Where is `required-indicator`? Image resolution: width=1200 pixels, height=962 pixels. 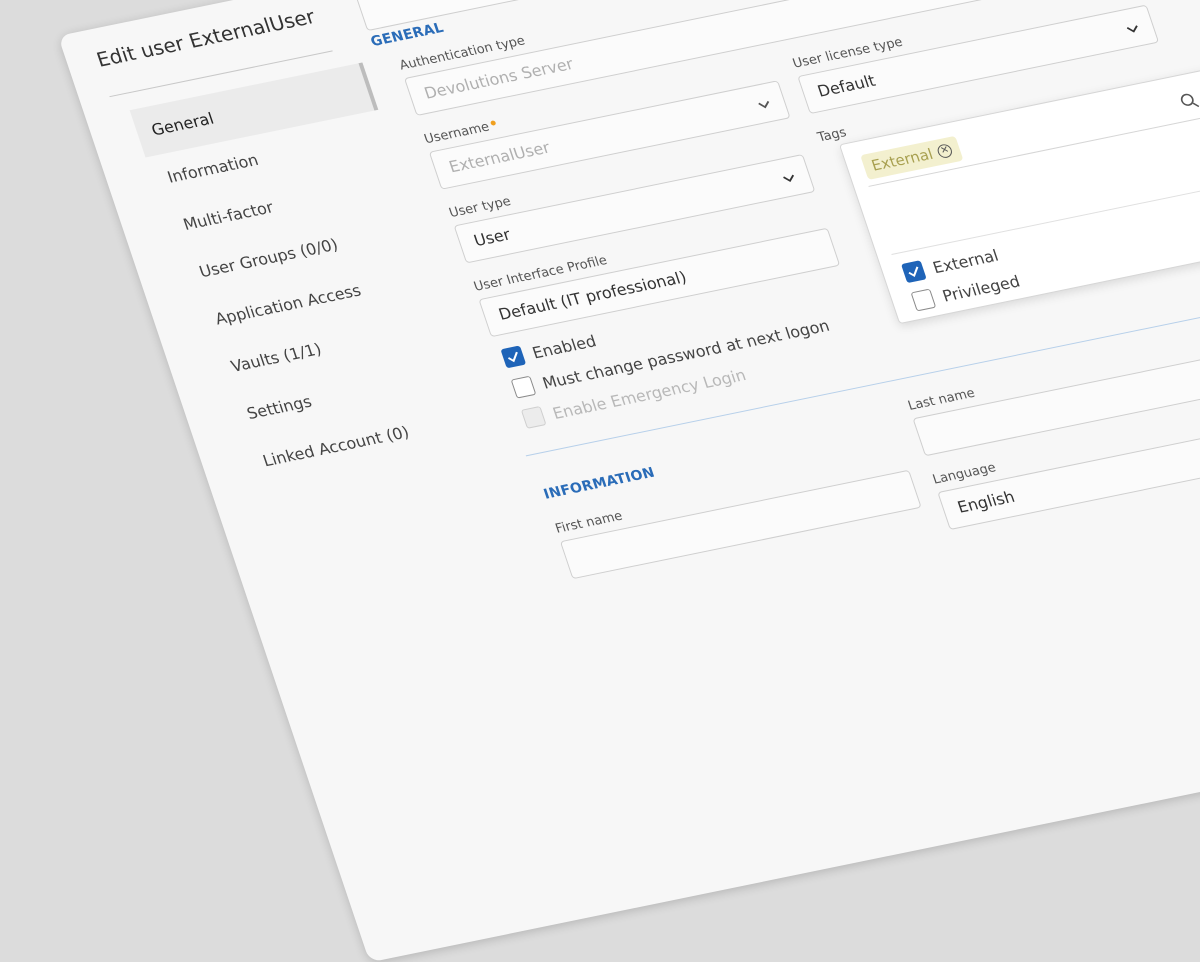
required-indicator is located at coordinates (493, 123).